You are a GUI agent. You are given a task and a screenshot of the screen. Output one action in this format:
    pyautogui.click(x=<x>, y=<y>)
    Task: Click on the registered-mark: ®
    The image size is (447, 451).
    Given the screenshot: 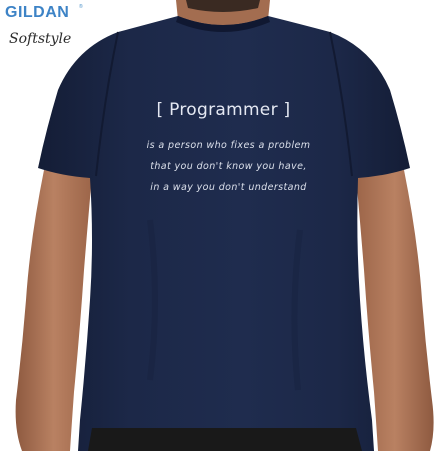 What is the action you would take?
    pyautogui.click(x=81, y=7)
    